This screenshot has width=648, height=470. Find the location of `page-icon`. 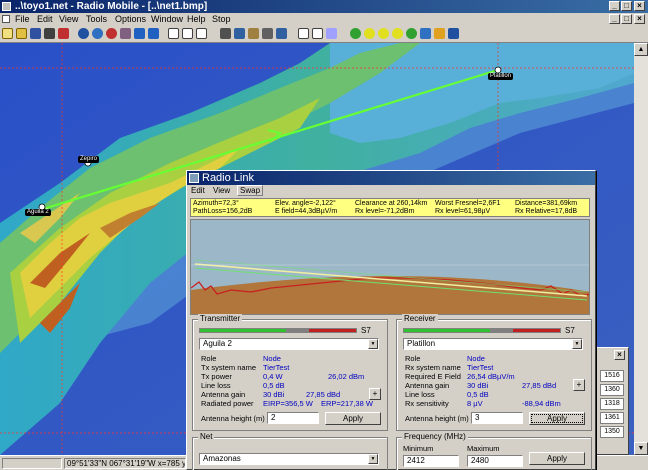

page-icon is located at coordinates (173, 33).